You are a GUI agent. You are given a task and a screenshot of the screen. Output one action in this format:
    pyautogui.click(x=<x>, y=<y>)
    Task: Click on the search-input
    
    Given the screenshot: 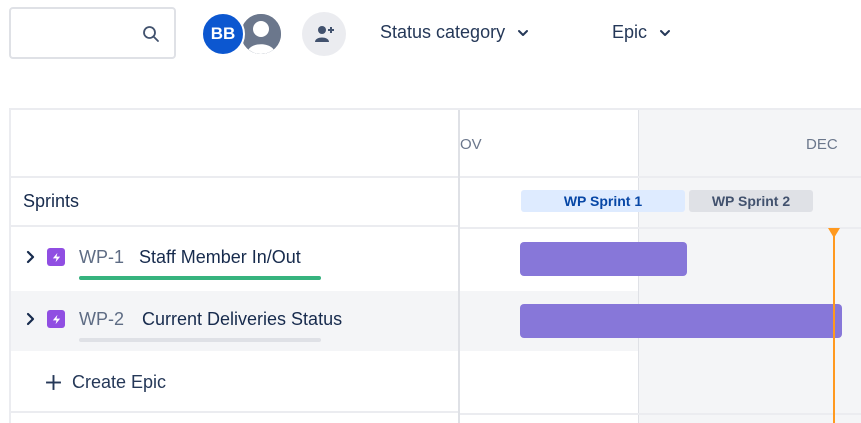 What is the action you would take?
    pyautogui.click(x=92, y=33)
    